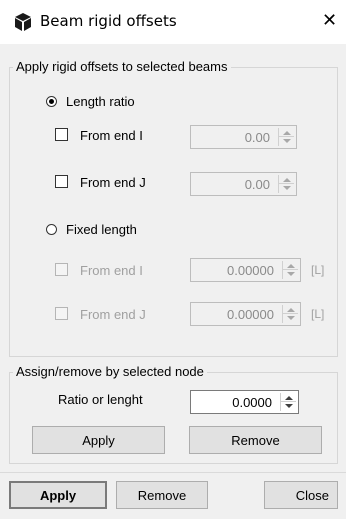 This screenshot has width=346, height=519. Describe the element at coordinates (101, 229) in the screenshot. I see `fixed-length-label: Fixed length` at that location.